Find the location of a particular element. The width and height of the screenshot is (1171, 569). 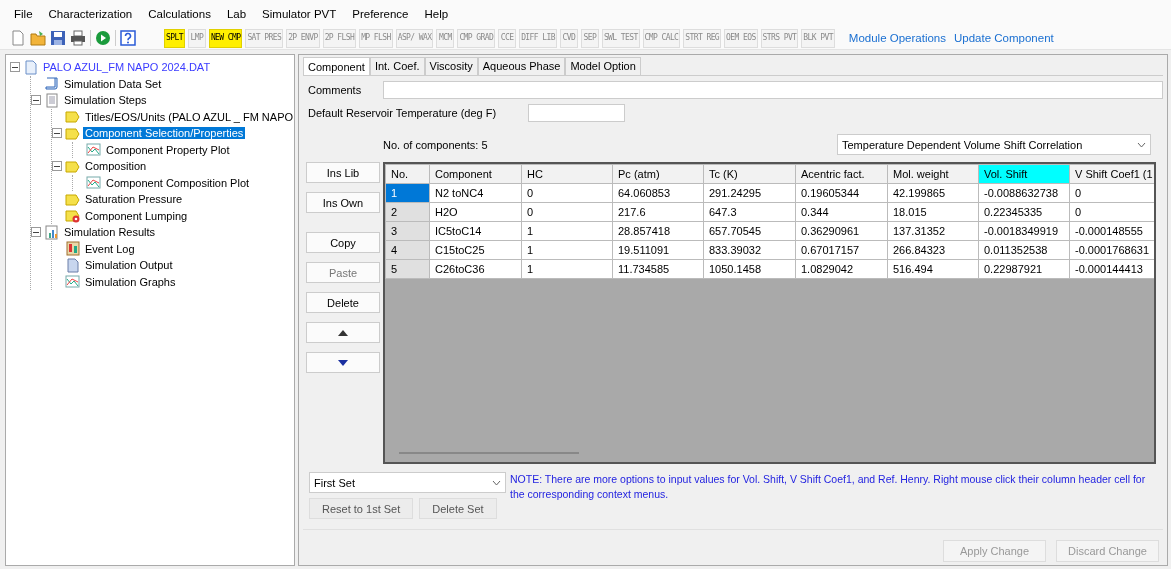

side-button: Delete is located at coordinates (343, 302).